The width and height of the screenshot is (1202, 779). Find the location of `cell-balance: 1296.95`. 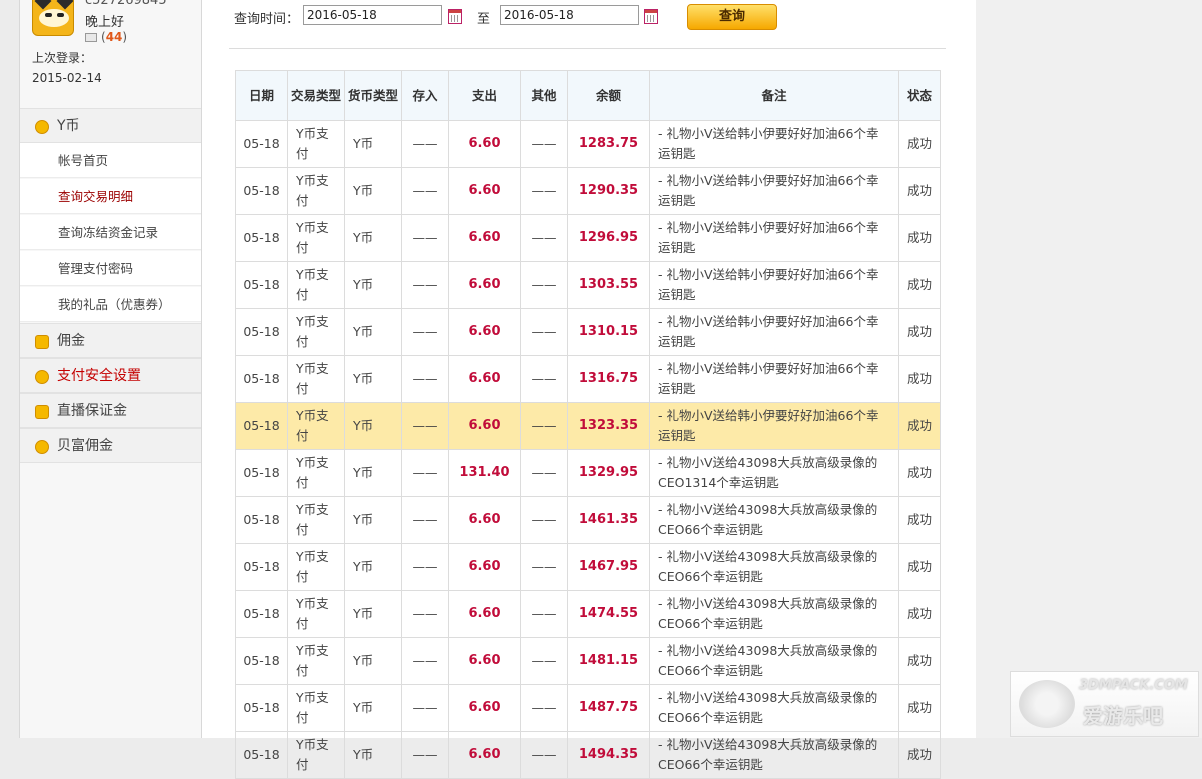

cell-balance: 1296.95 is located at coordinates (608, 238).